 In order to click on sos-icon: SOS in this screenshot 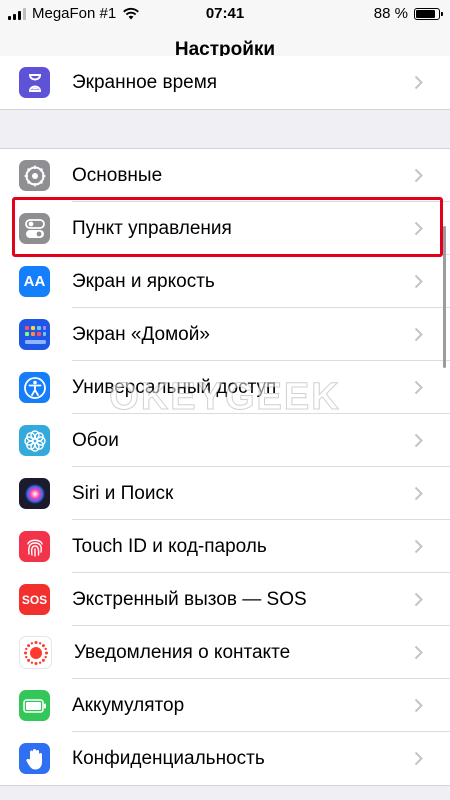, I will do `click(34, 599)`.